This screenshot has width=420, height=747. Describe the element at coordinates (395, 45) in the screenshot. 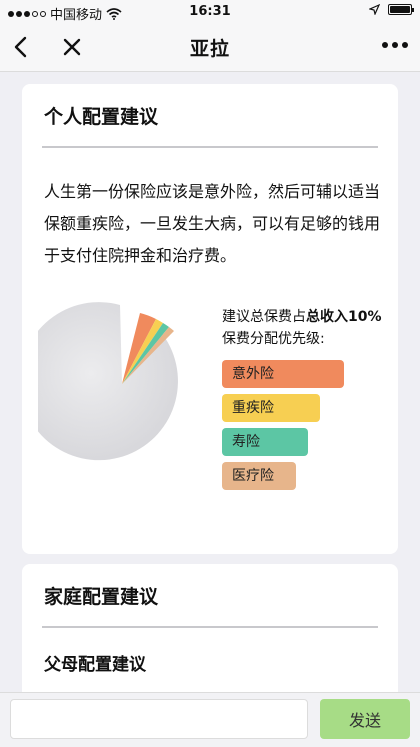

I see `more-icon` at that location.